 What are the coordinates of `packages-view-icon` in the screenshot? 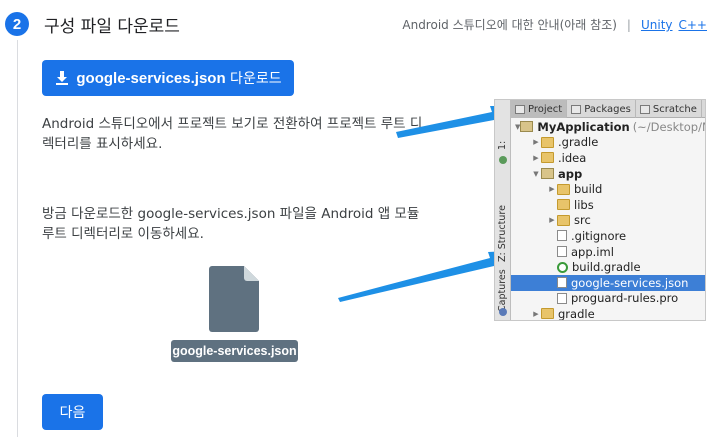 It's located at (576, 109).